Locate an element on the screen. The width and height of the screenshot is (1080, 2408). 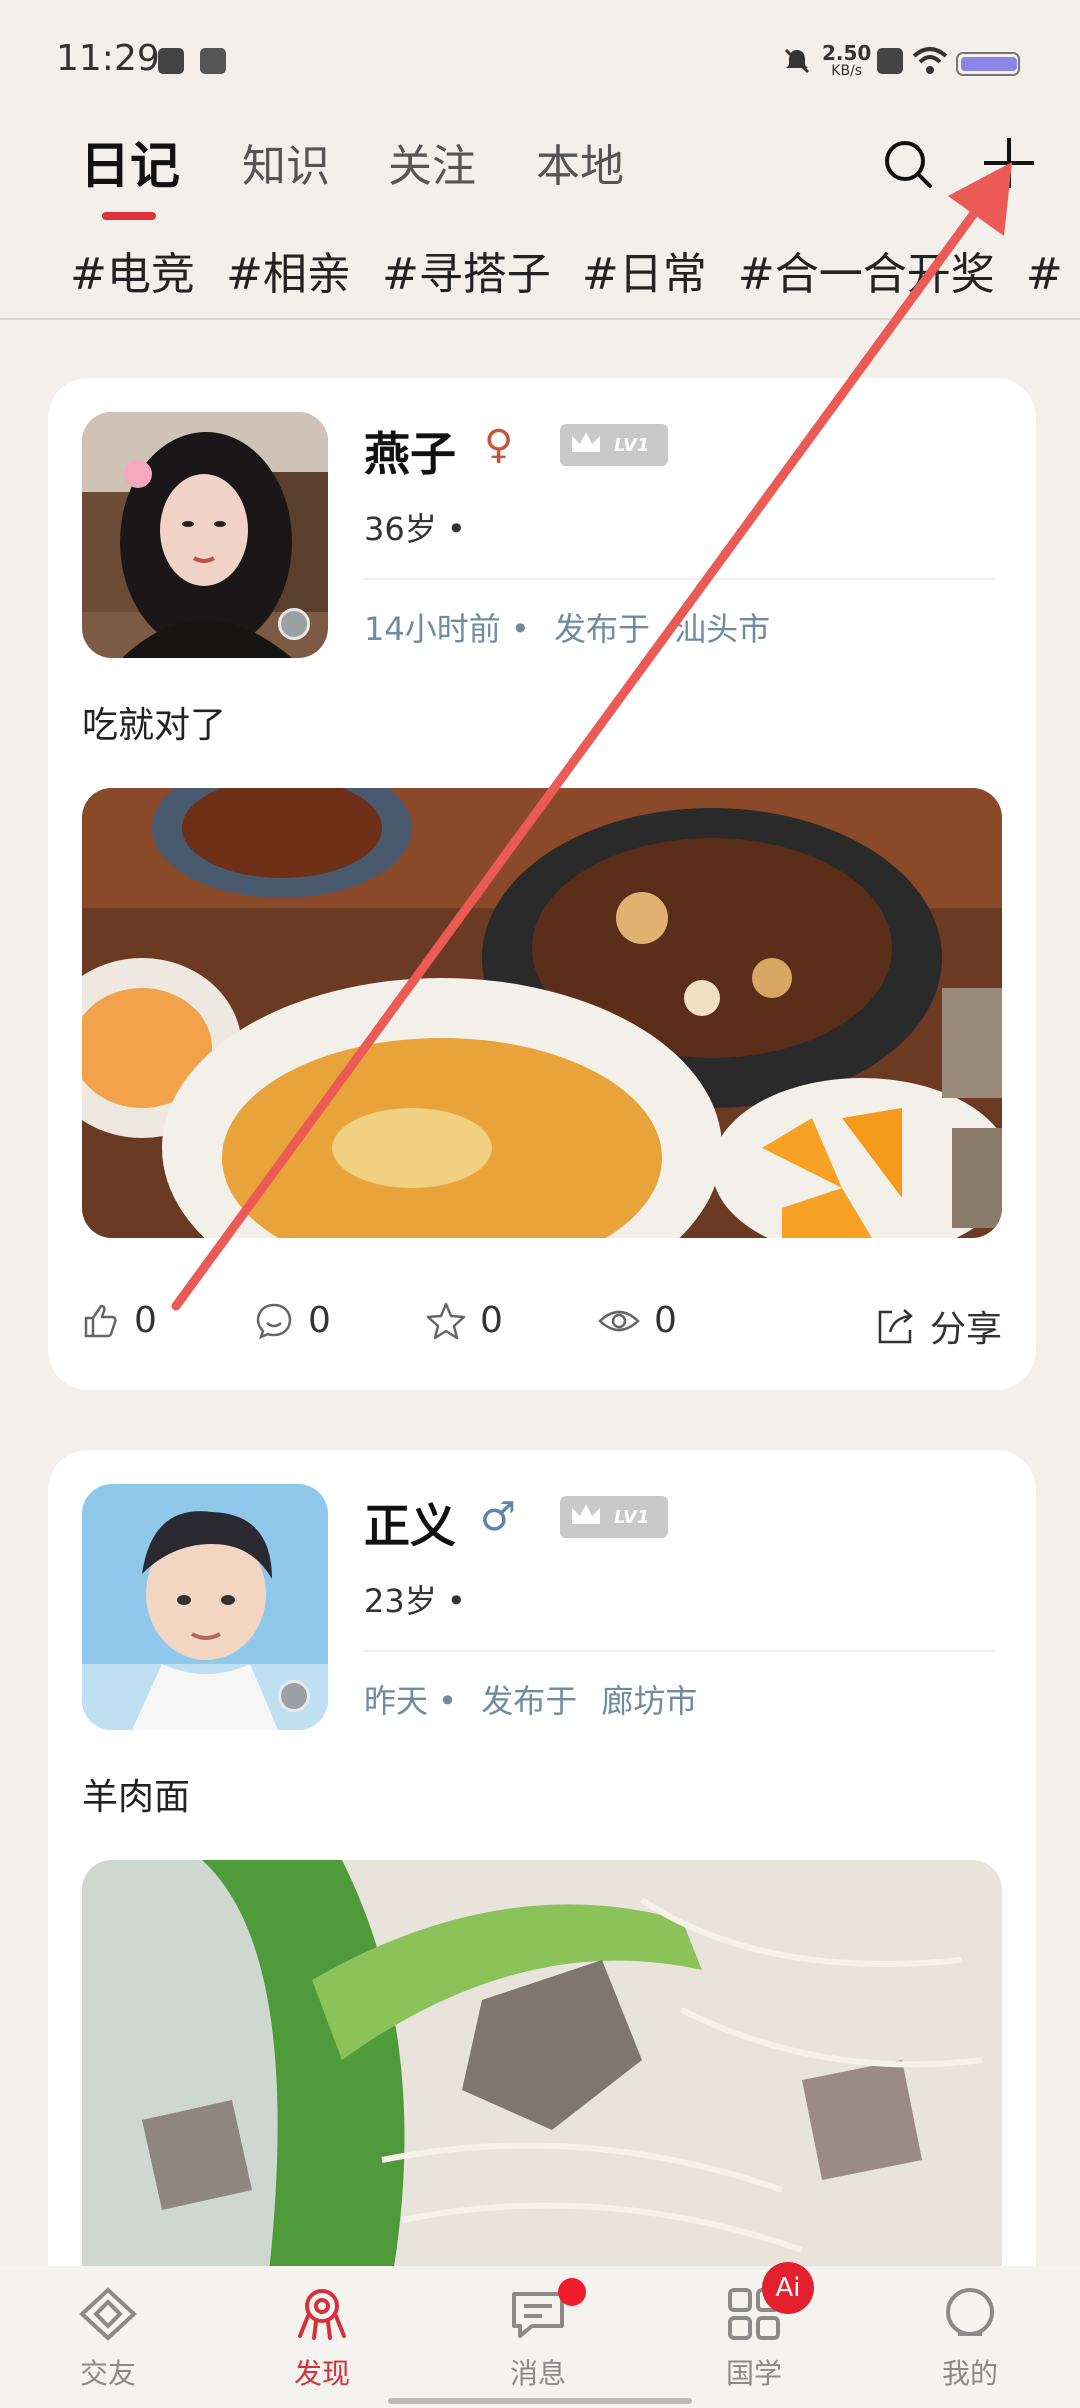
header-divider is located at coordinates (540, 319).